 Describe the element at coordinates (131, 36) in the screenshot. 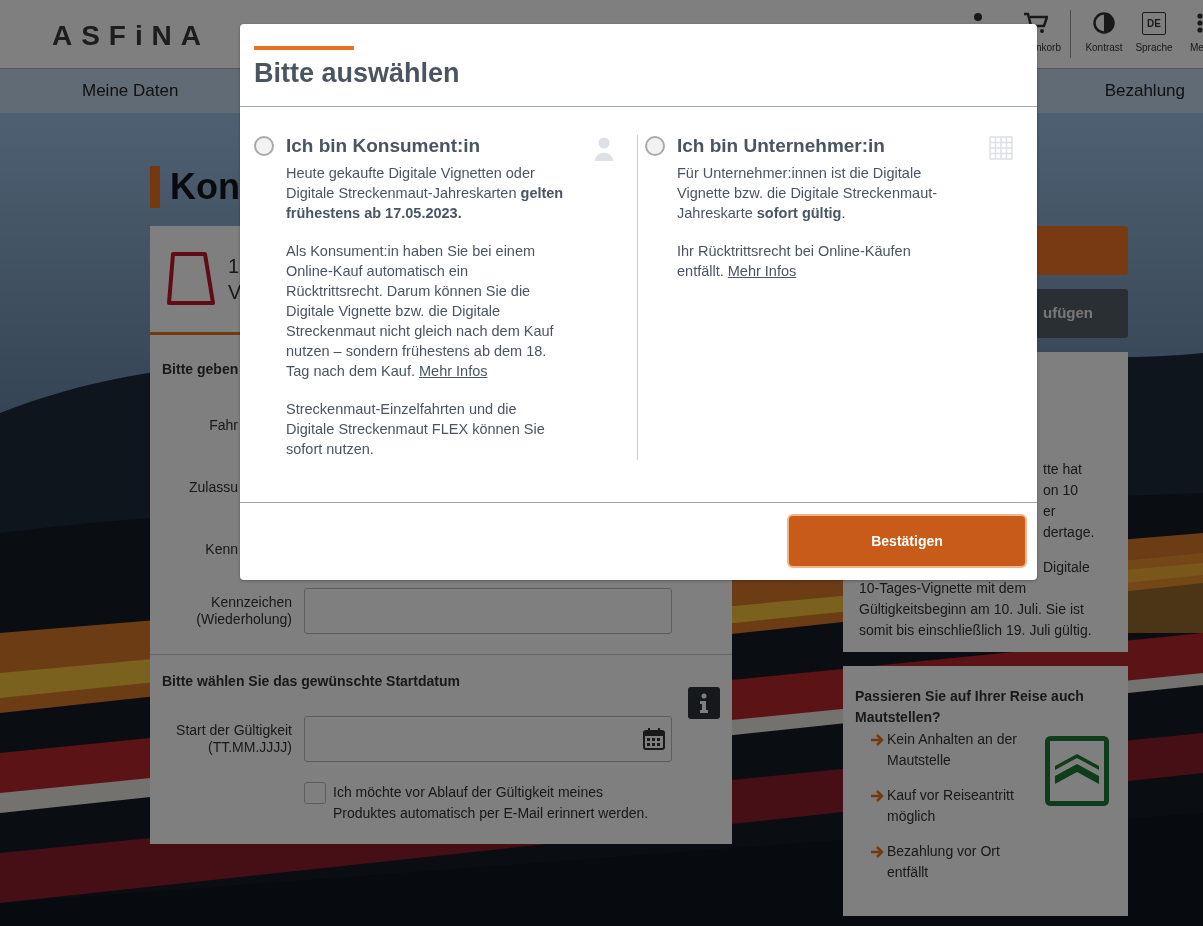

I see `logo: ASFiNA` at that location.